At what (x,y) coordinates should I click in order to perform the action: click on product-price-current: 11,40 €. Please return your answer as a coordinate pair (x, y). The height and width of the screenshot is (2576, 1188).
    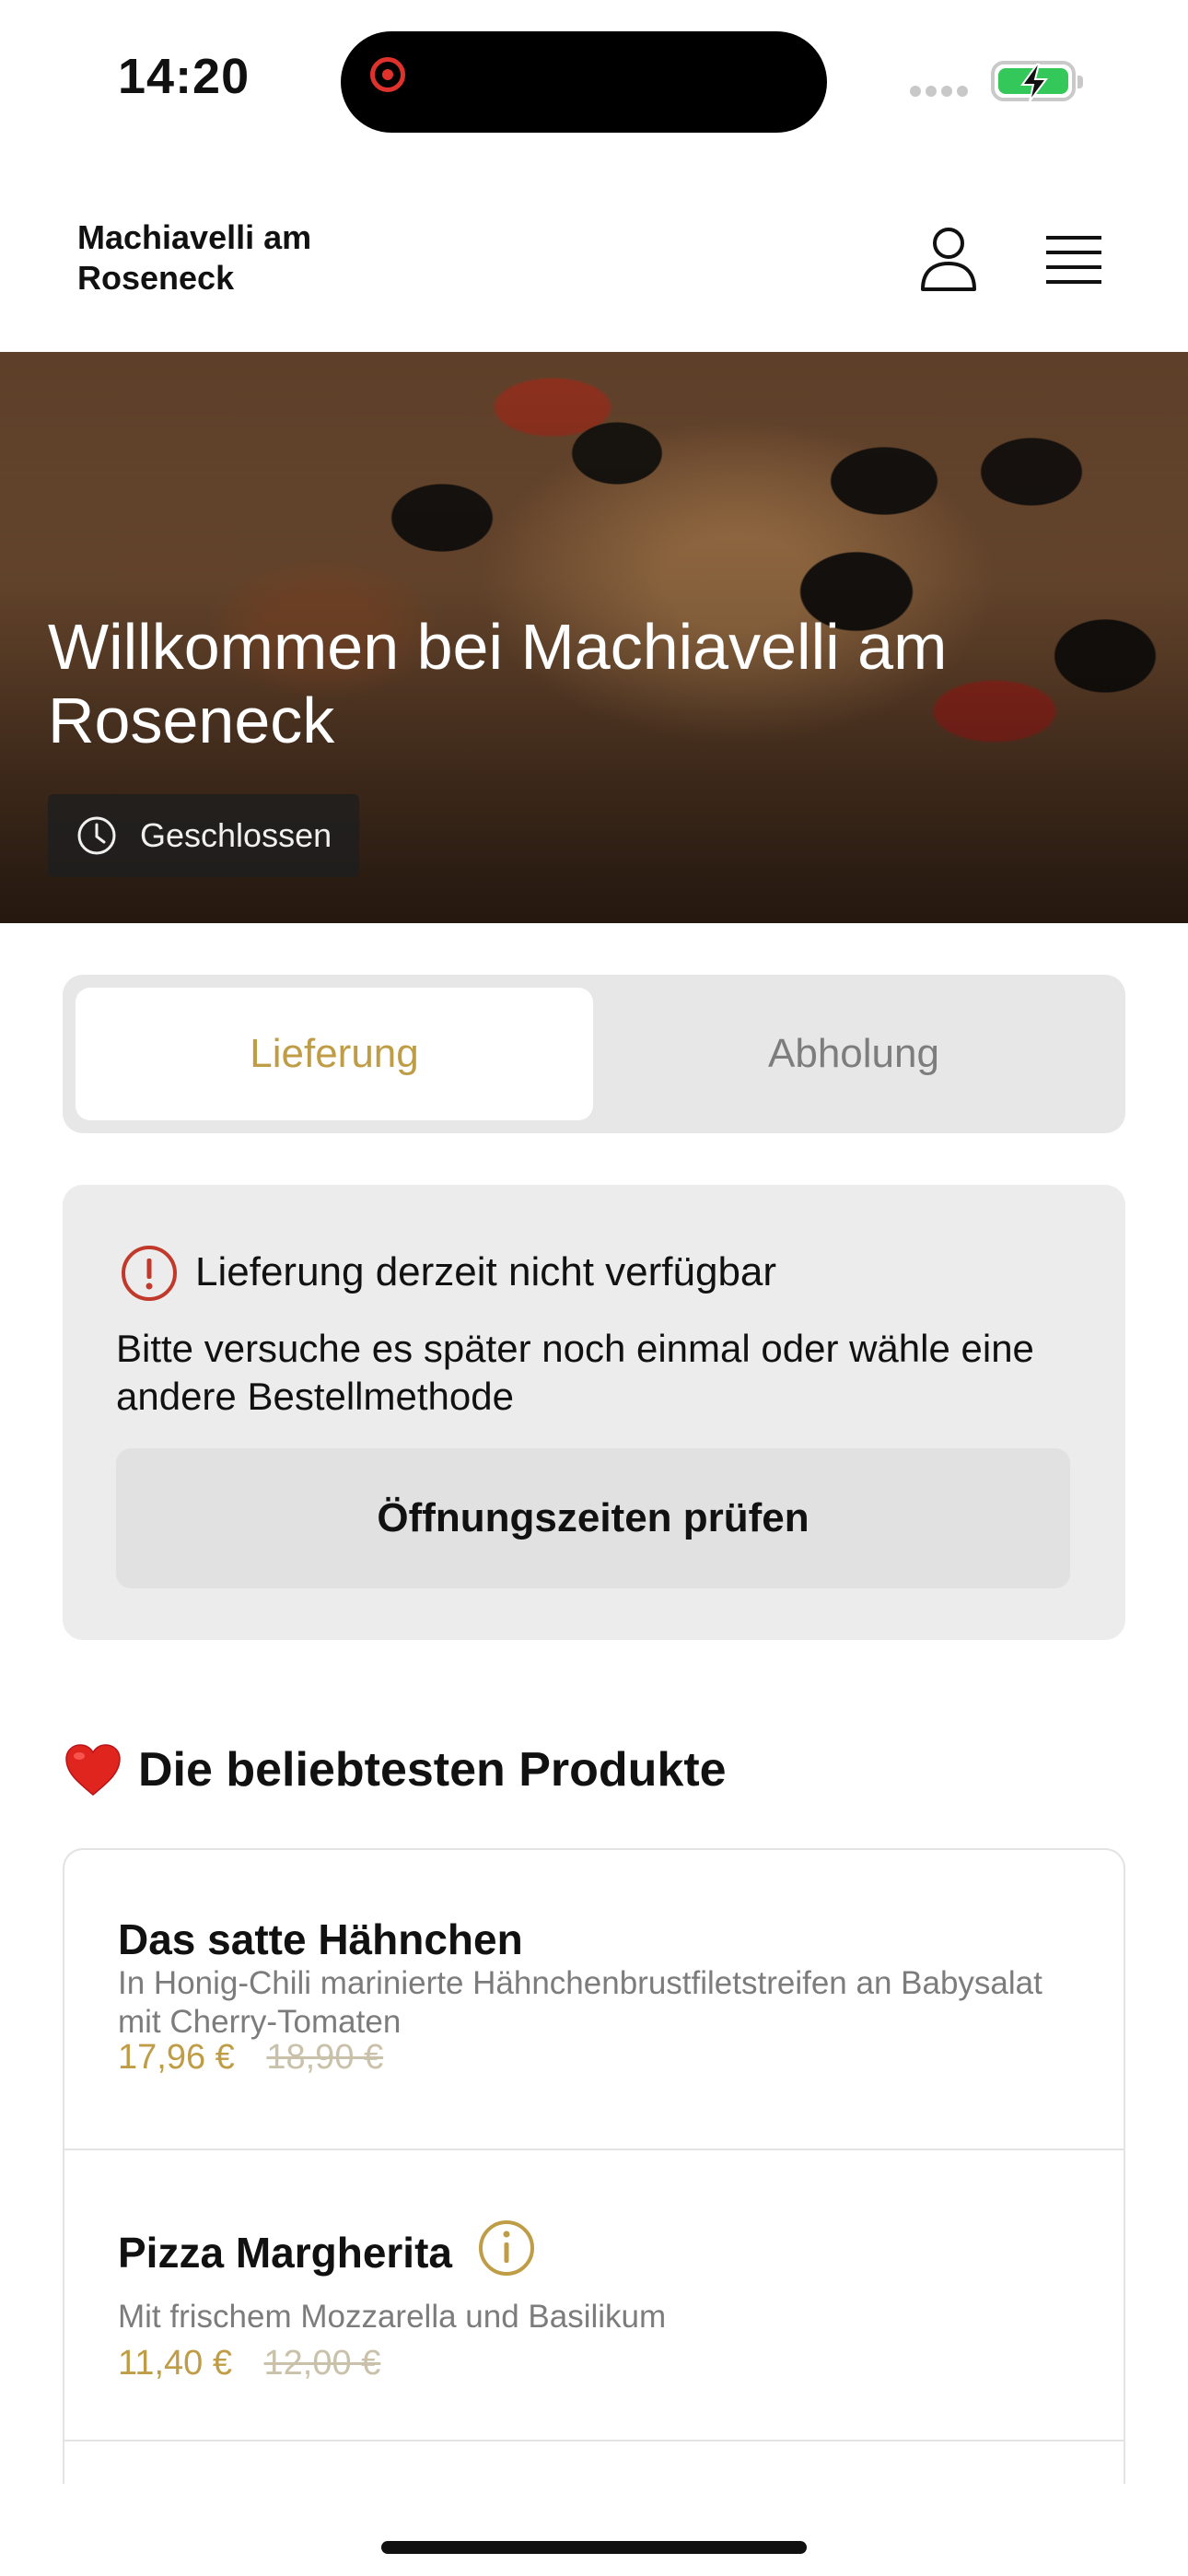
    Looking at the image, I should click on (175, 2363).